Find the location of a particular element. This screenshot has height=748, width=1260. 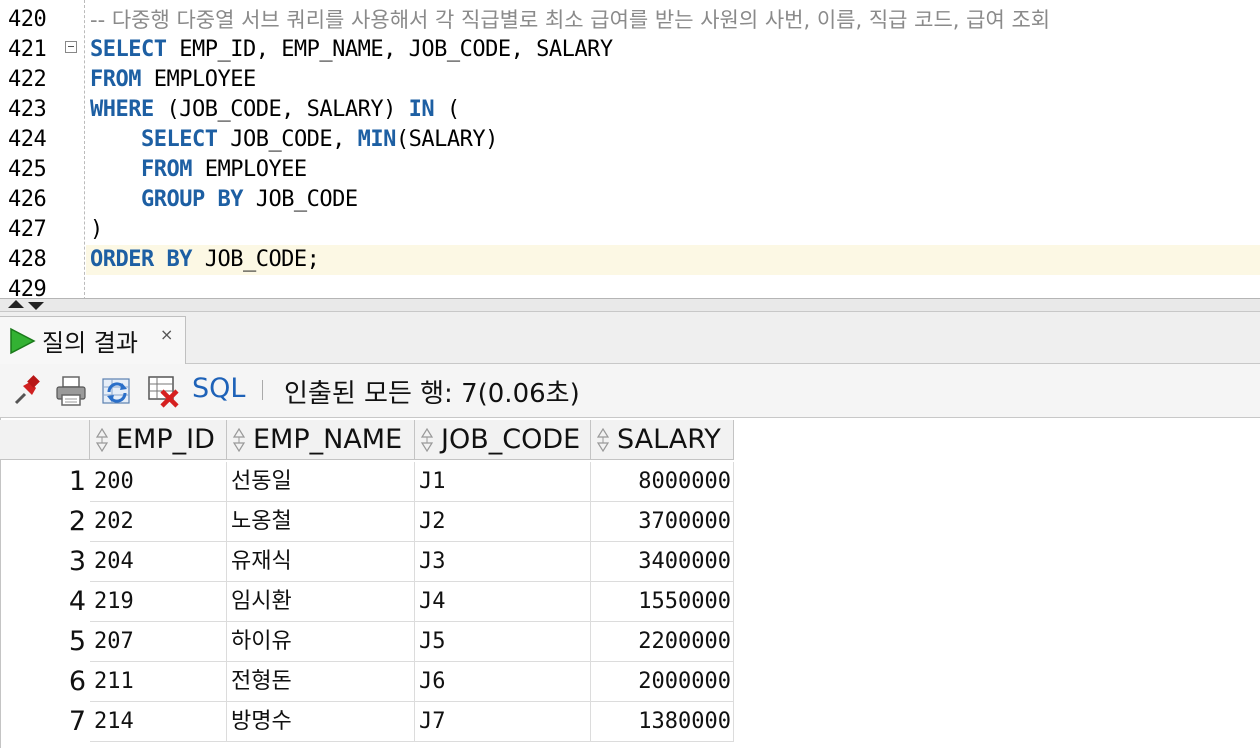

fetch-status: 인출된 모든 행: 7(0.06초) is located at coordinates (432, 394).